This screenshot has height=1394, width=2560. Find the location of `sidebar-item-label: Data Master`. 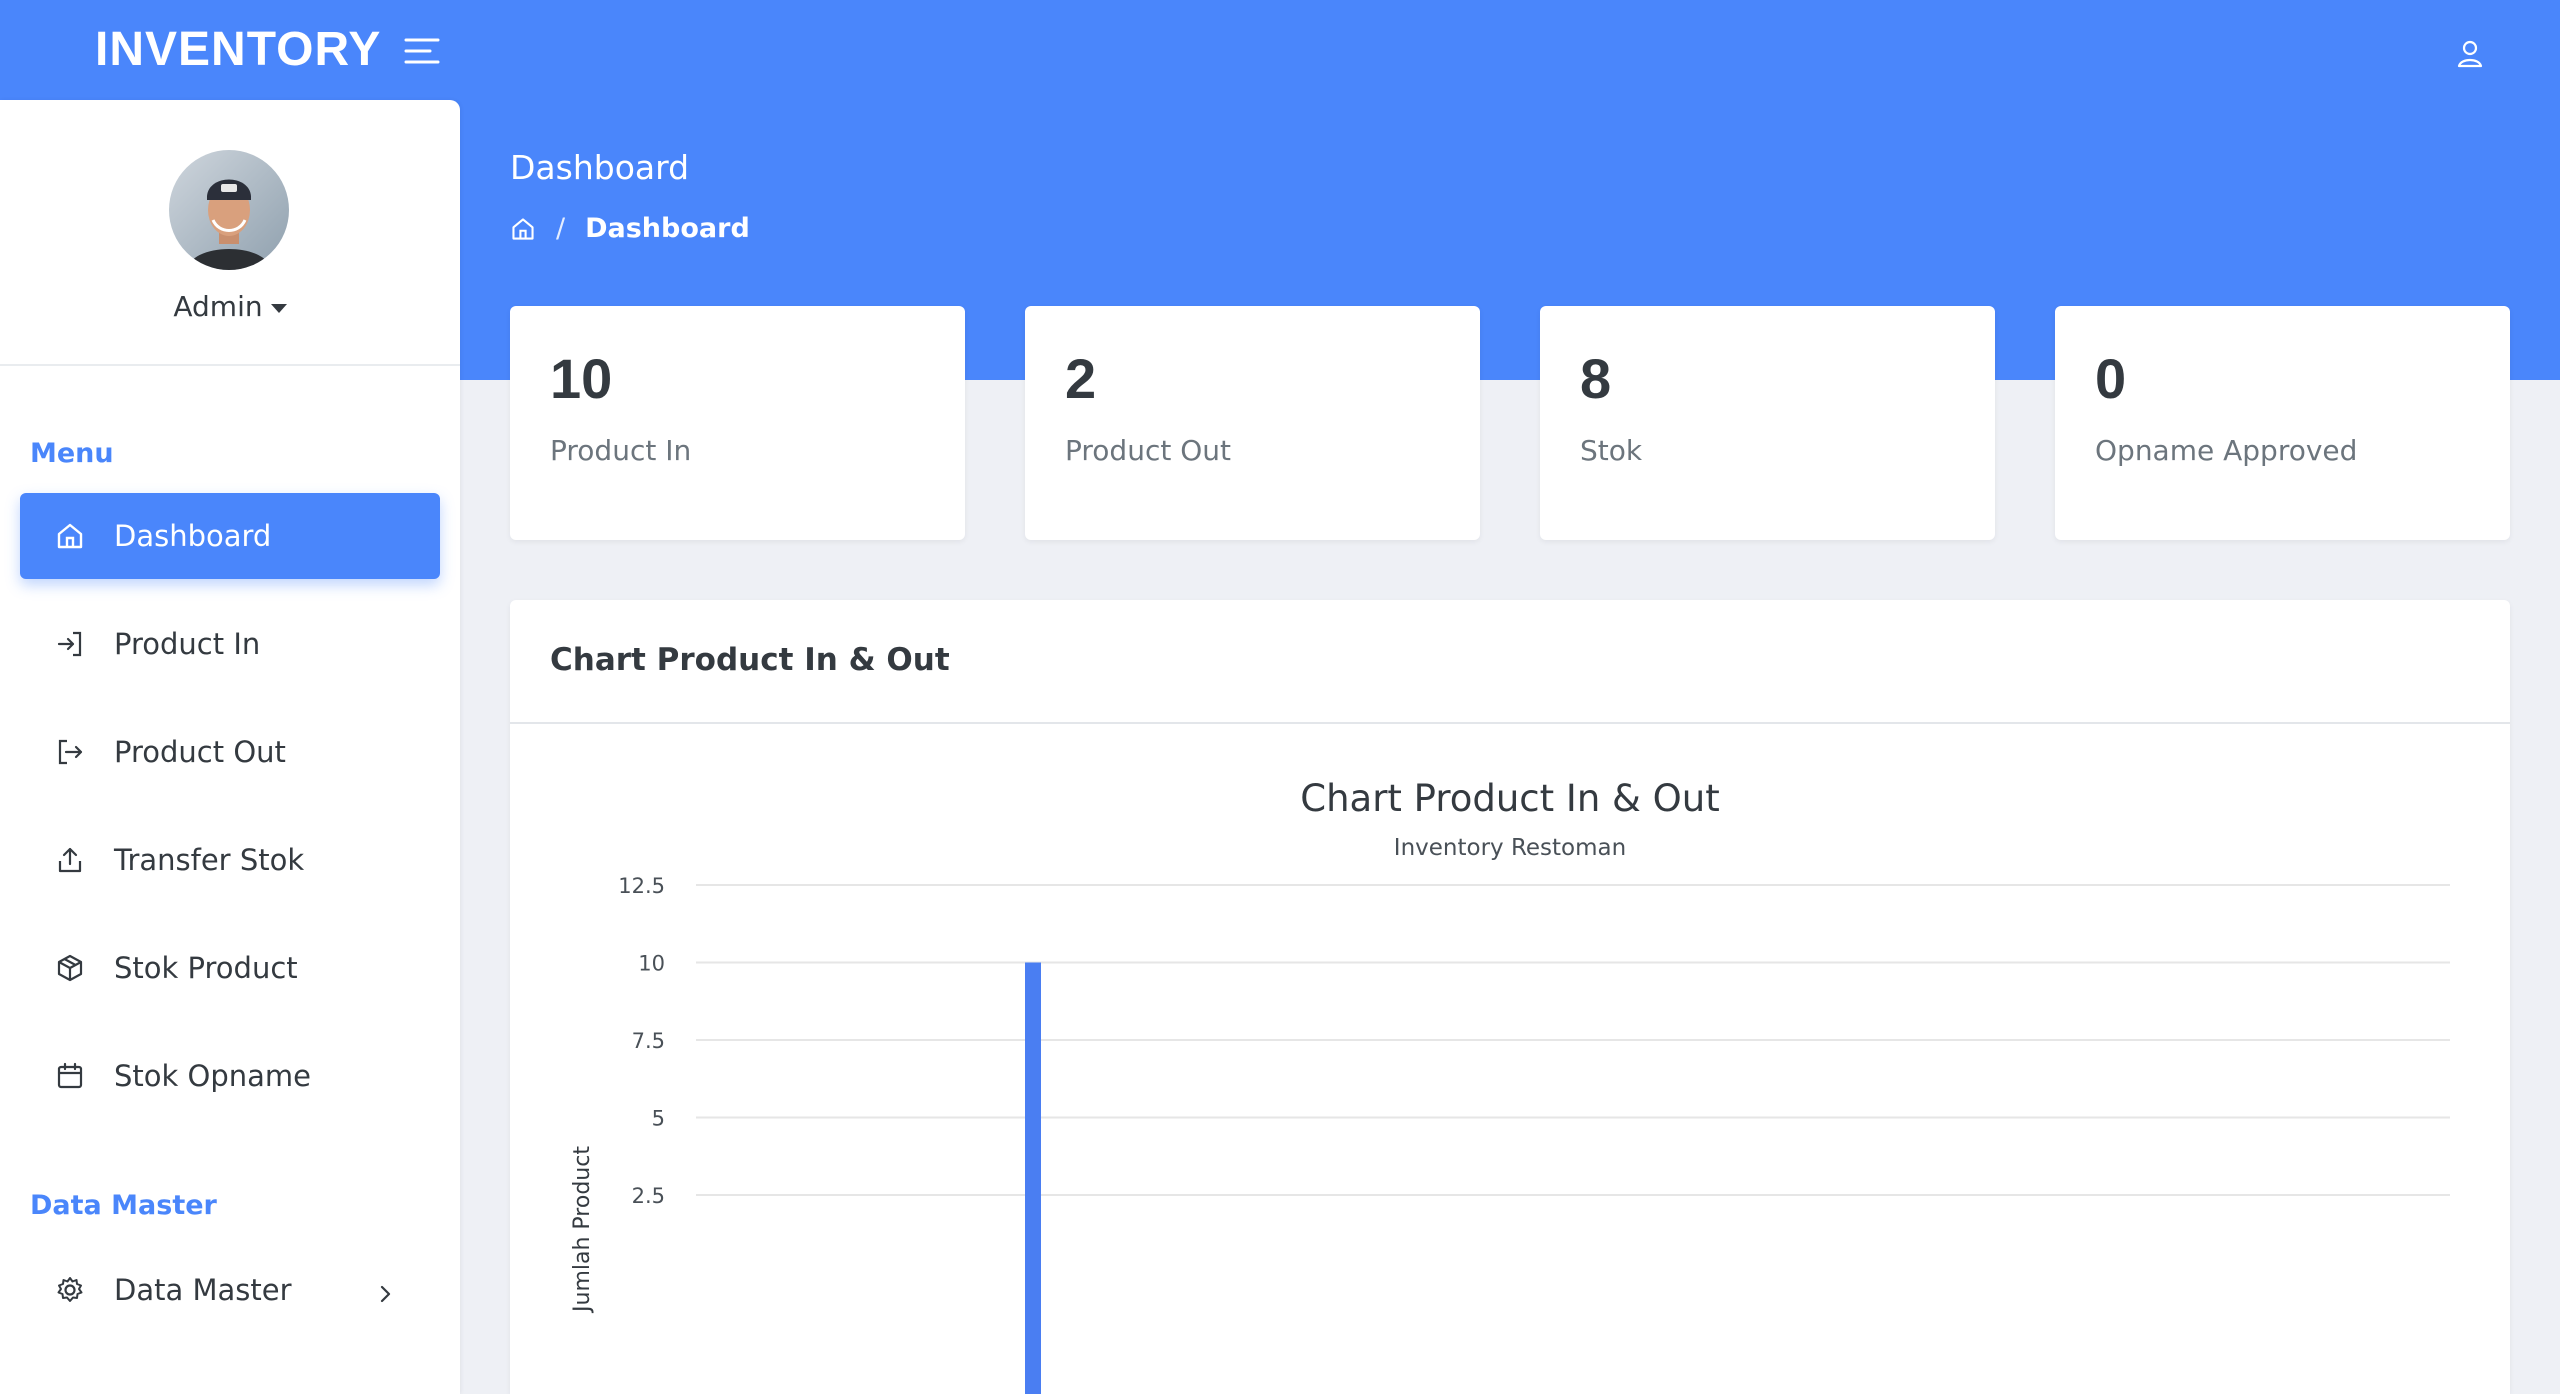

sidebar-item-label: Data Master is located at coordinates (203, 1290).